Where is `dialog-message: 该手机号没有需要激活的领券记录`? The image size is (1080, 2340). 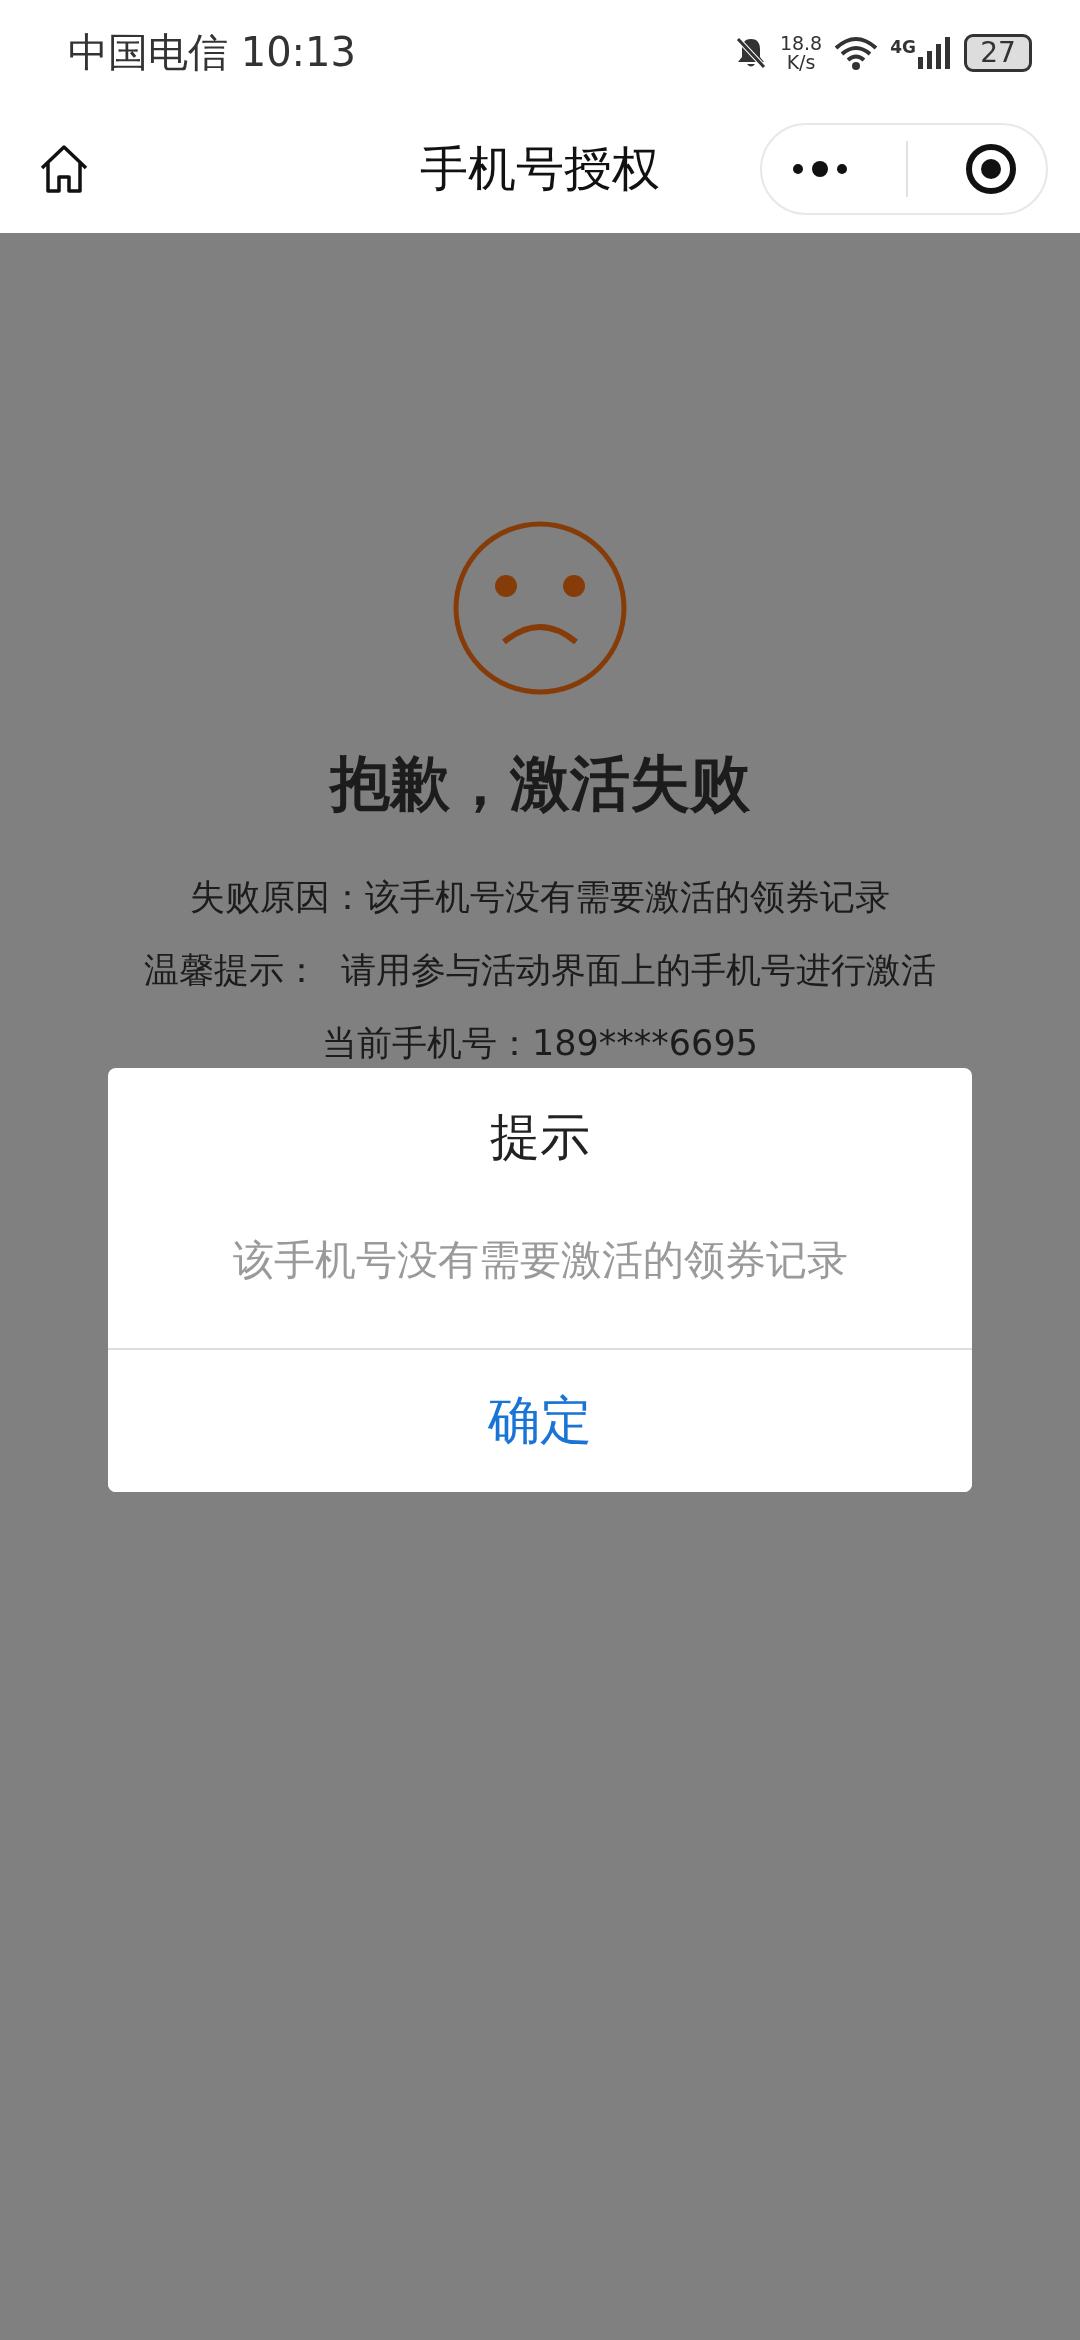
dialog-message: 该手机号没有需要激活的领券记录 is located at coordinates (540, 1260).